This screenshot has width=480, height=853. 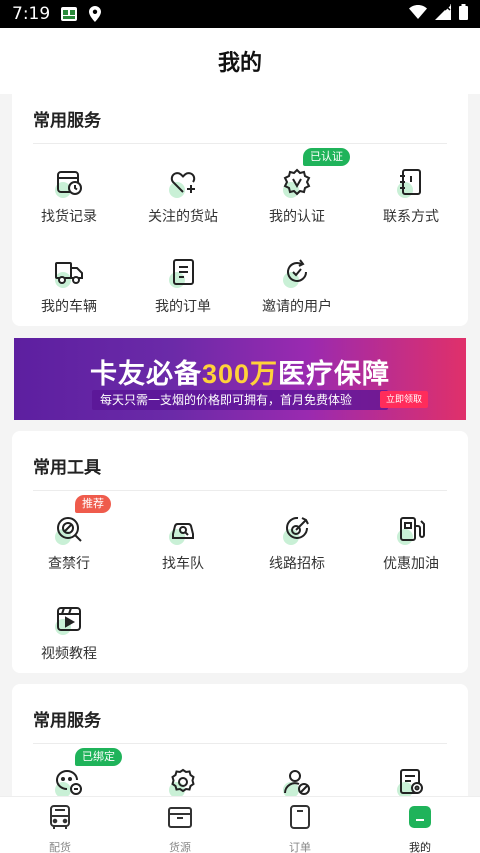 I want to click on app-header: 我的, so click(x=240, y=61).